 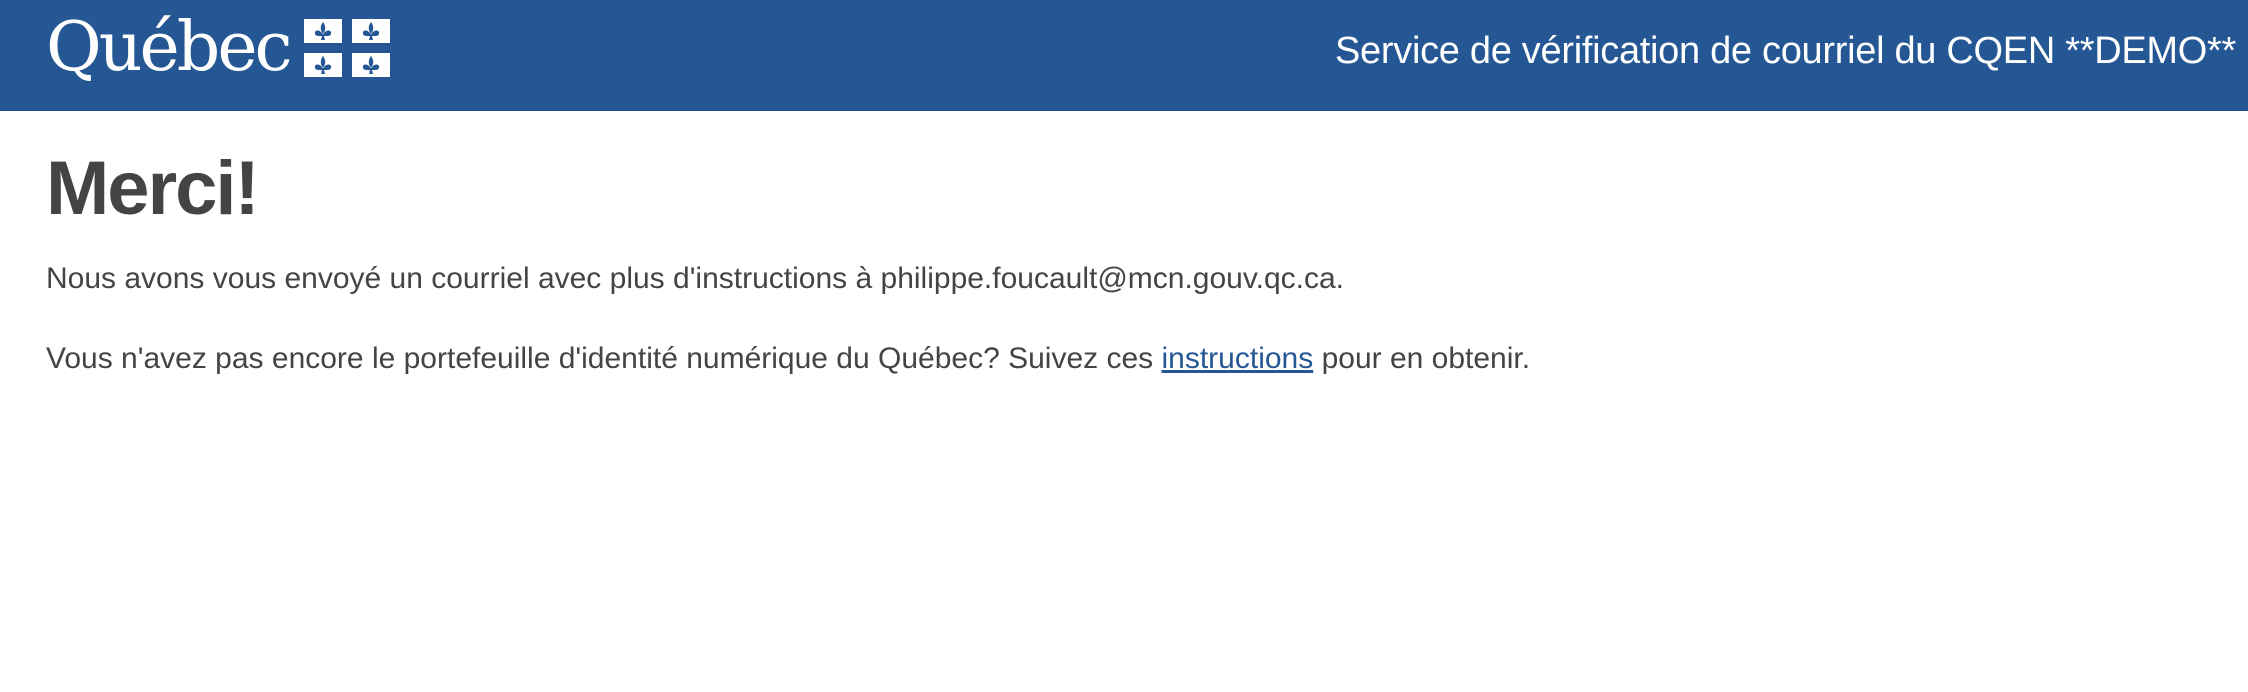 I want to click on wallet-text-end: pour en obtenir., so click(x=1422, y=358).